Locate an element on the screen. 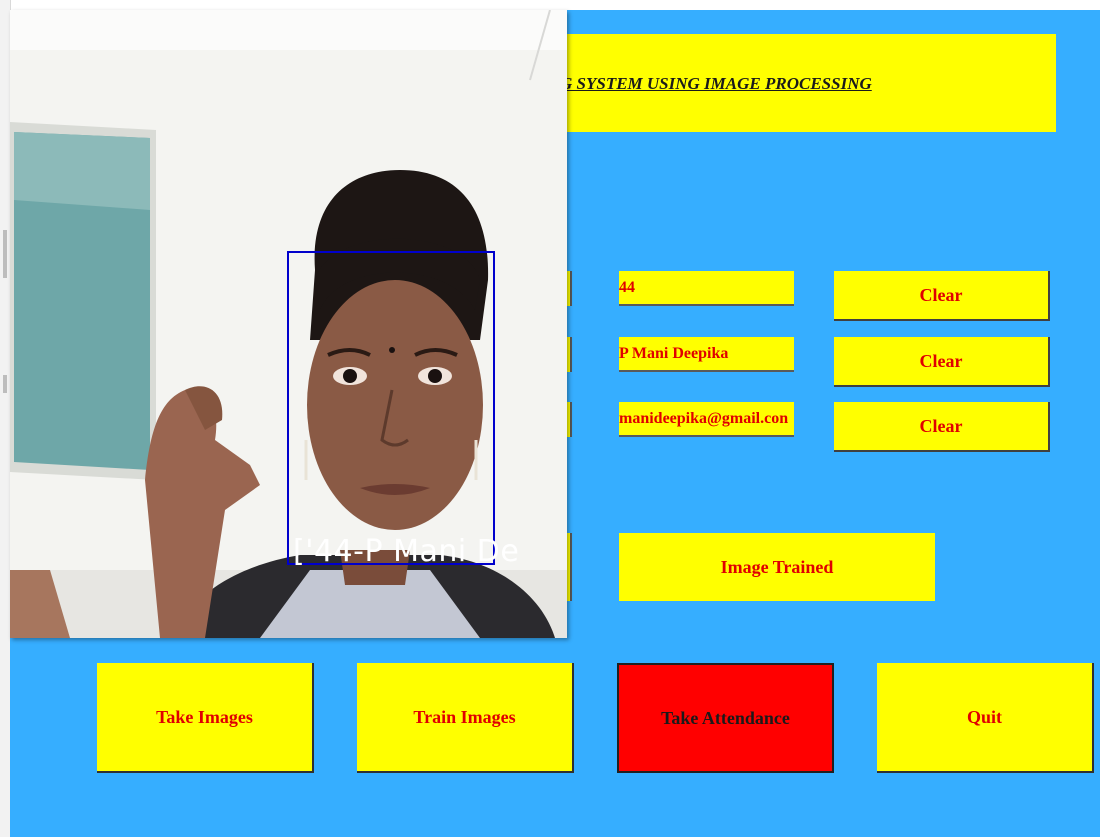 The height and width of the screenshot is (837, 1100). clear-email-button: Clear is located at coordinates (942, 427).